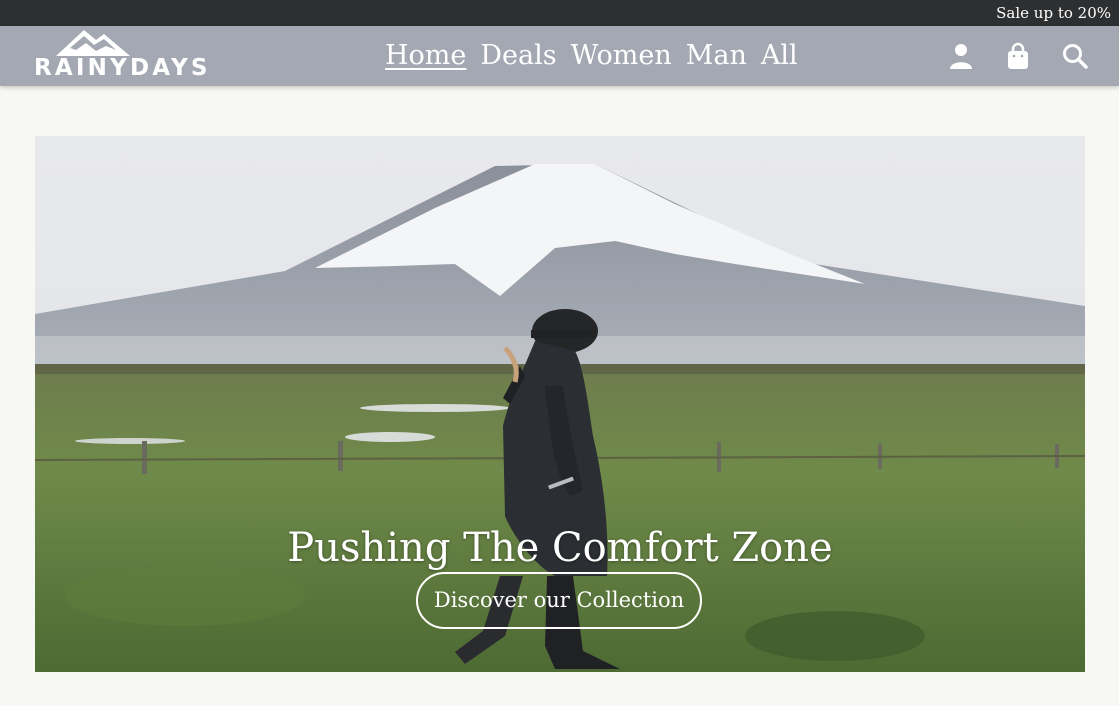 The height and width of the screenshot is (706, 1119). I want to click on main-navbar: RAINYDAYS Home Deals Women Man All, so click(559, 56).